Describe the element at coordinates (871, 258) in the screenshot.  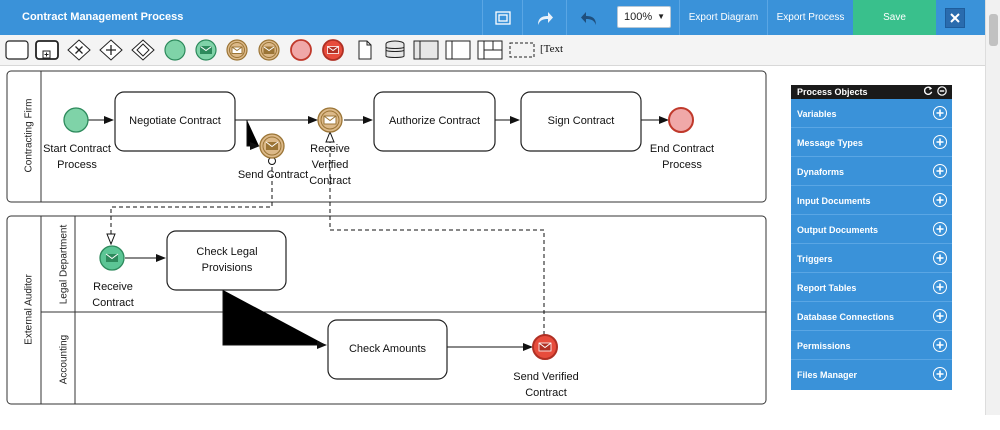
I see `panel-item-triggers: Triggers` at that location.